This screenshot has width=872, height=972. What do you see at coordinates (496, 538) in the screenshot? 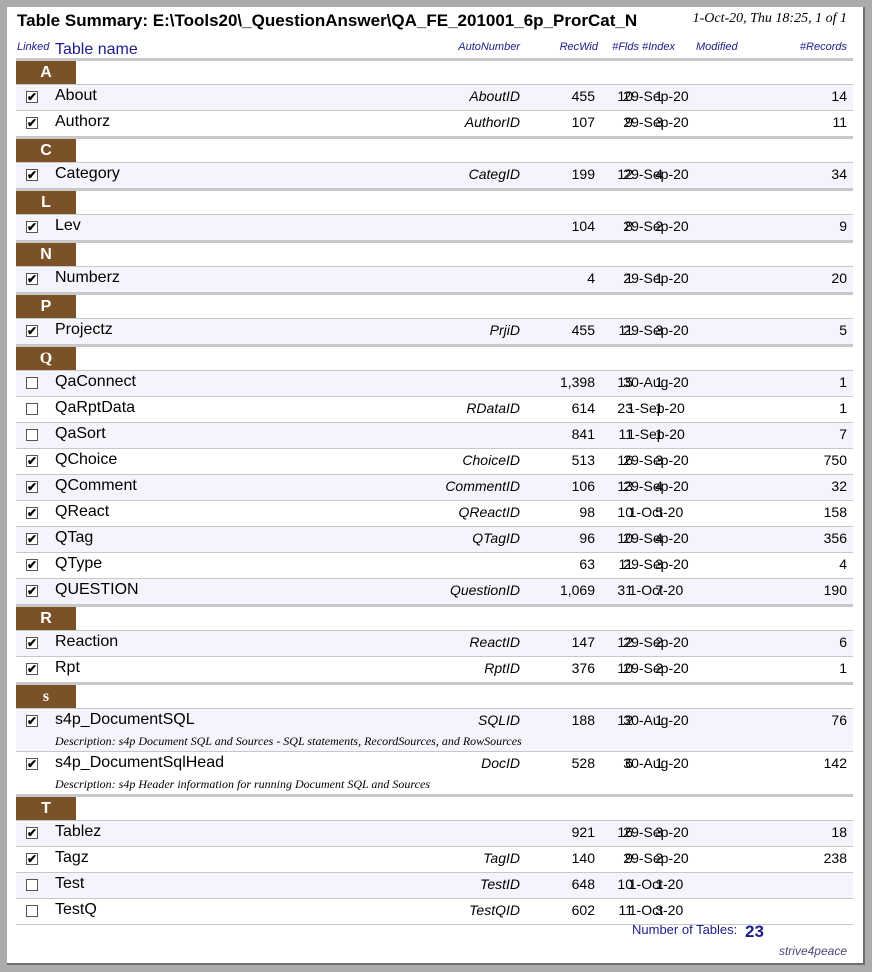
I see `autonumber-field: QTagID` at bounding box center [496, 538].